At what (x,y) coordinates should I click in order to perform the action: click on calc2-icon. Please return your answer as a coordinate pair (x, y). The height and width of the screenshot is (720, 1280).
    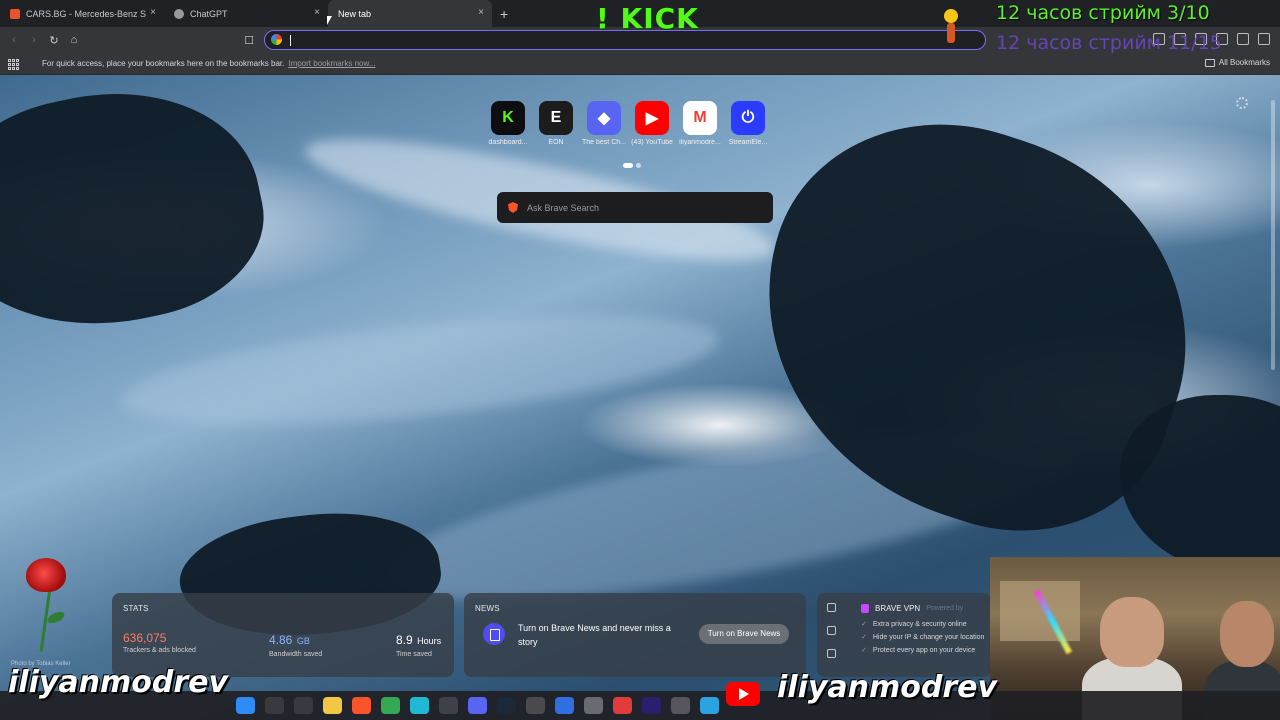
    Looking at the image, I should click on (680, 705).